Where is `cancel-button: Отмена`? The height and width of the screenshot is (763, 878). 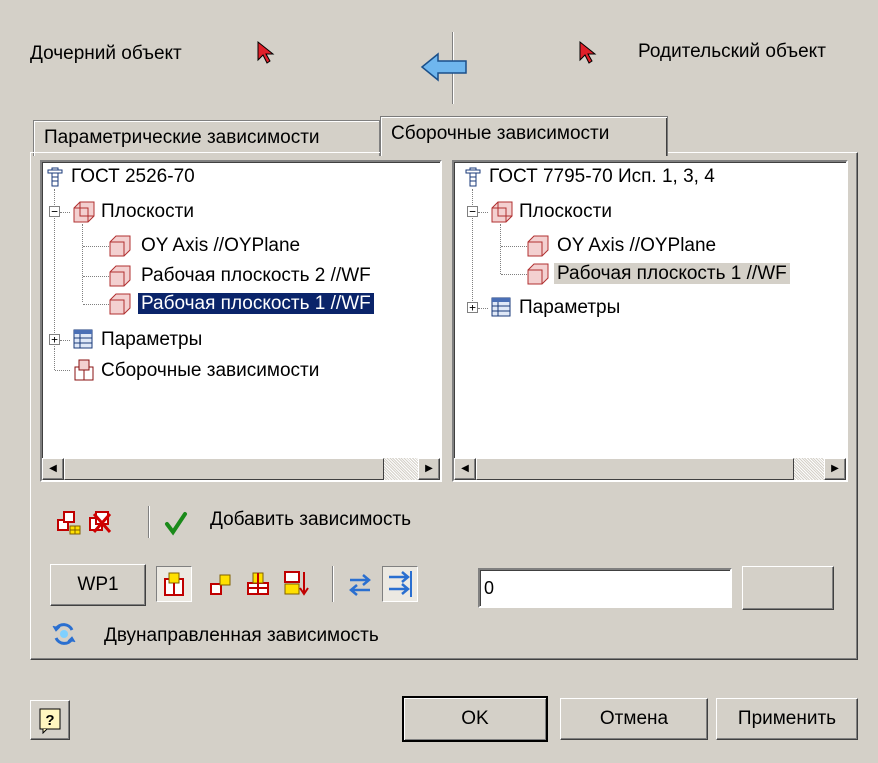
cancel-button: Отмена is located at coordinates (634, 719).